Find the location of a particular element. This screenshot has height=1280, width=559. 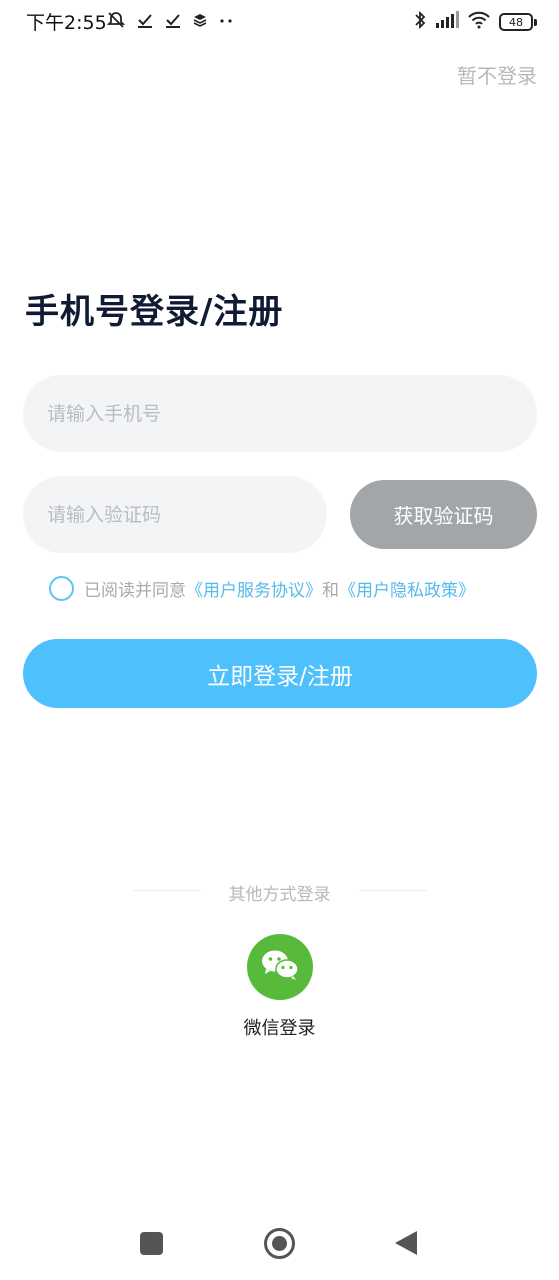

notification-icons is located at coordinates (170, 22).